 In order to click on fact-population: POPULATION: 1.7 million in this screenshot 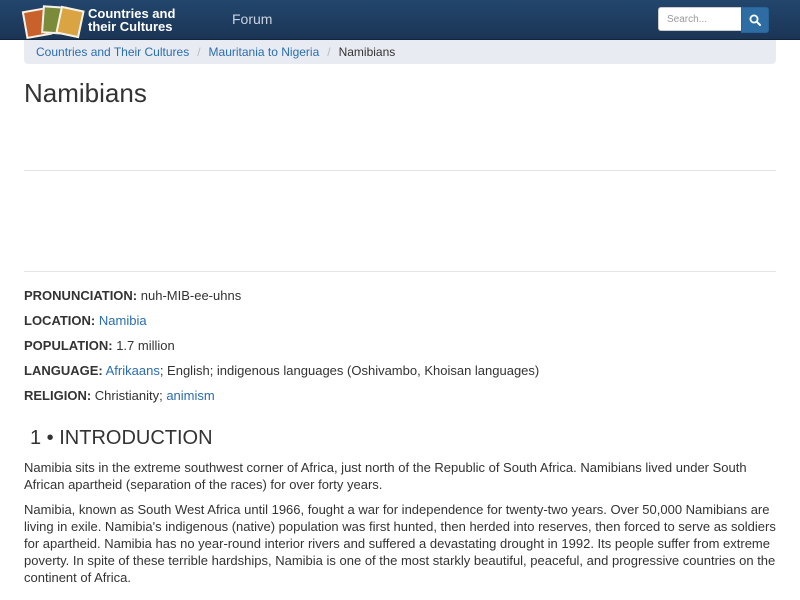, I will do `click(99, 345)`.